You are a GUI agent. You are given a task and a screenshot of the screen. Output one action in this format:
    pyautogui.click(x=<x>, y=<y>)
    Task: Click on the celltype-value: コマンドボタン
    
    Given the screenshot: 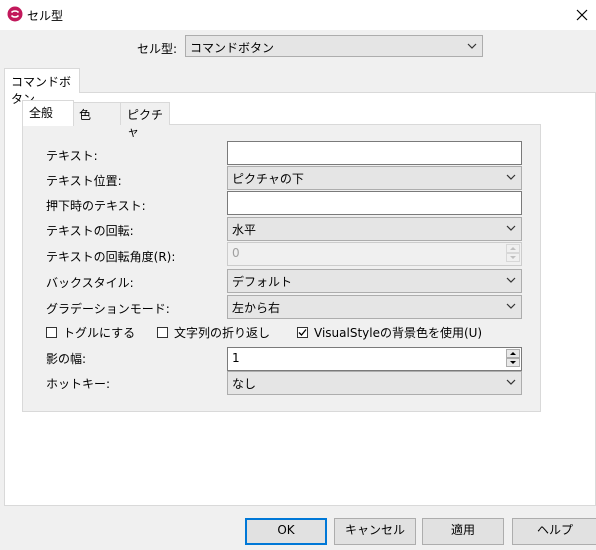 What is the action you would take?
    pyautogui.click(x=232, y=48)
    